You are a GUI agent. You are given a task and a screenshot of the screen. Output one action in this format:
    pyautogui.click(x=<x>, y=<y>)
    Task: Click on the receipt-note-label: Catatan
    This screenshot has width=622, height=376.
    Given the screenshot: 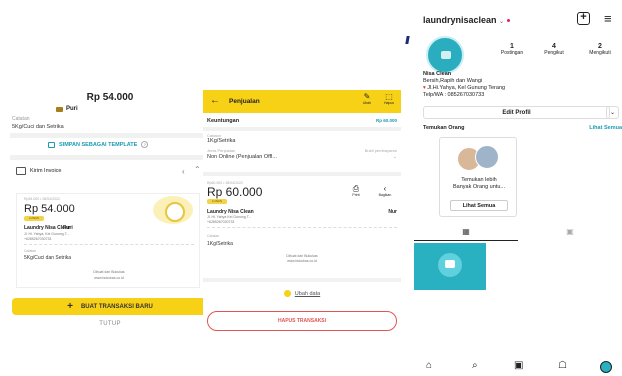 What is the action you would take?
    pyautogui.click(x=213, y=236)
    